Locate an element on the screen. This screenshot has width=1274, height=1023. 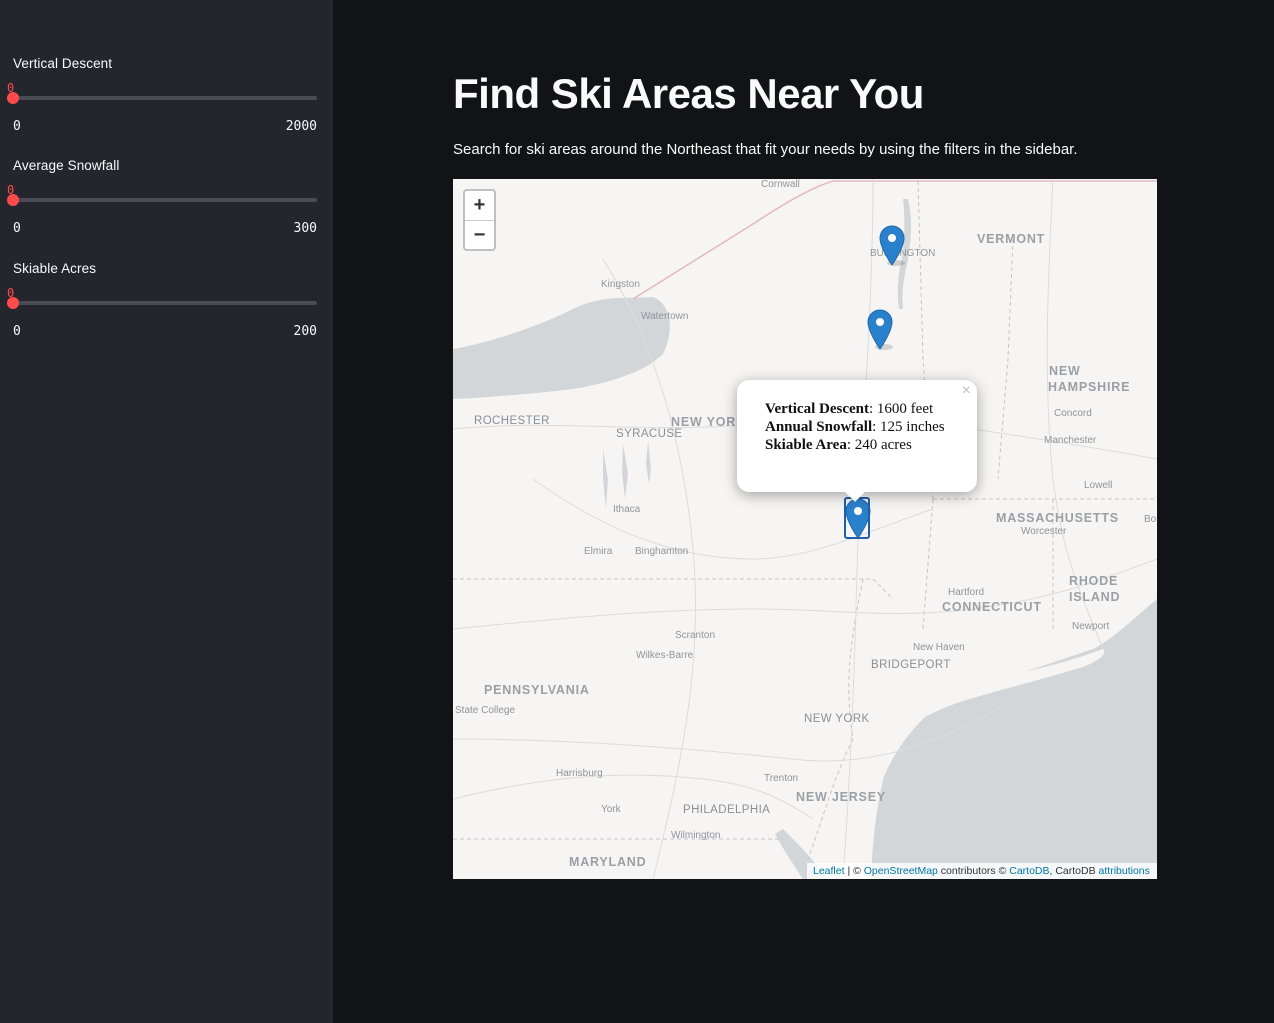
slider-max-label: 200 is located at coordinates (305, 331).